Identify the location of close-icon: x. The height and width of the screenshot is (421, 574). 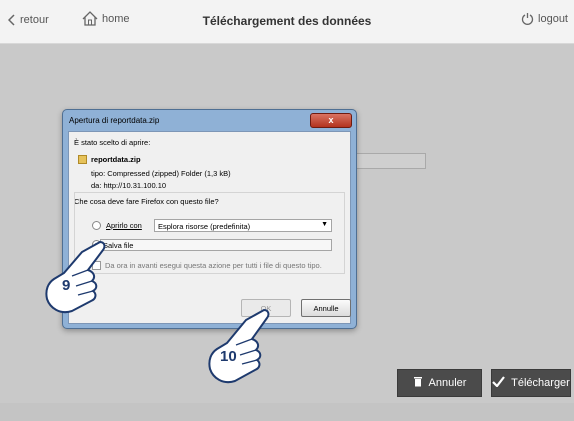
(331, 120).